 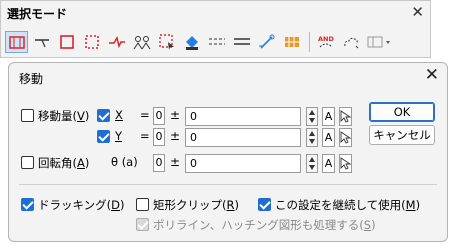 What do you see at coordinates (64, 116) in the screenshot?
I see `move-amount-label: 移動量(V)` at bounding box center [64, 116].